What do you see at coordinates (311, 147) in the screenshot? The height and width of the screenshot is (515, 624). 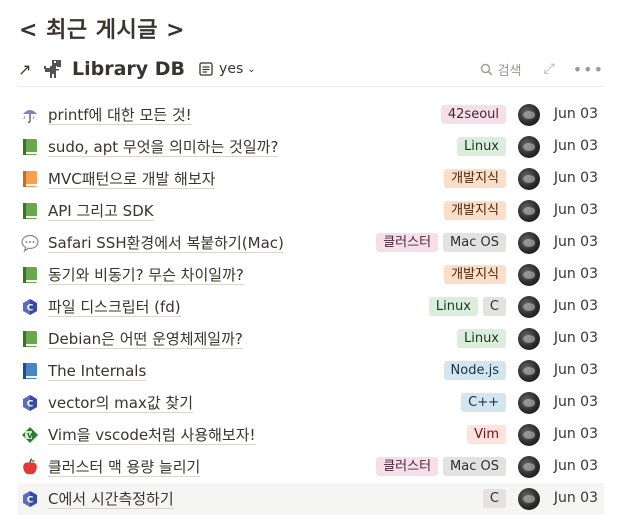 I see `list-item: sudo, apt 무엇을 의미하는 것일까? Linux Jun 03` at bounding box center [311, 147].